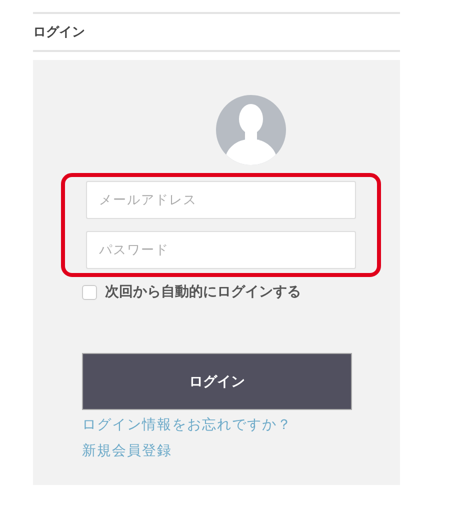 The width and height of the screenshot is (453, 515). Describe the element at coordinates (59, 32) in the screenshot. I see `page-title: ログイン` at that location.